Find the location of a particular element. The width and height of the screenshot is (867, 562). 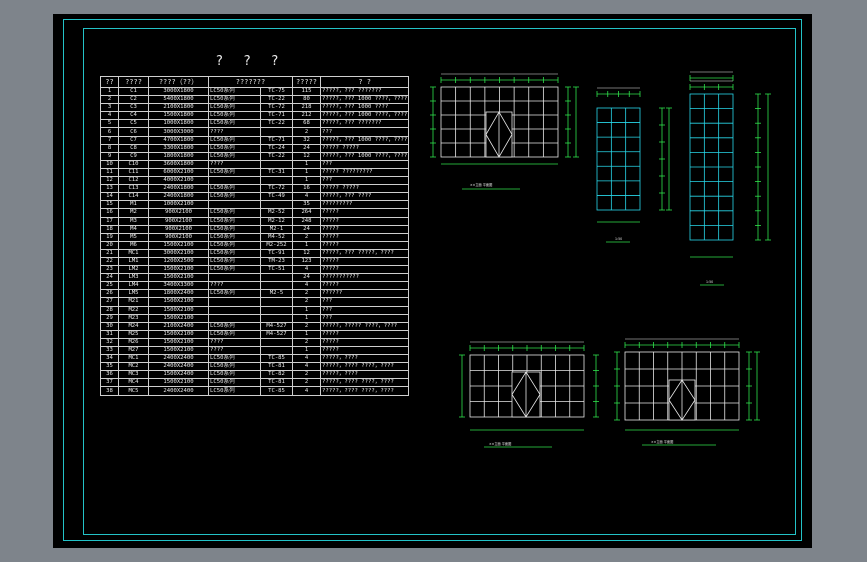

scale-tag-1: 1:50 is located at coordinates (618, 239).